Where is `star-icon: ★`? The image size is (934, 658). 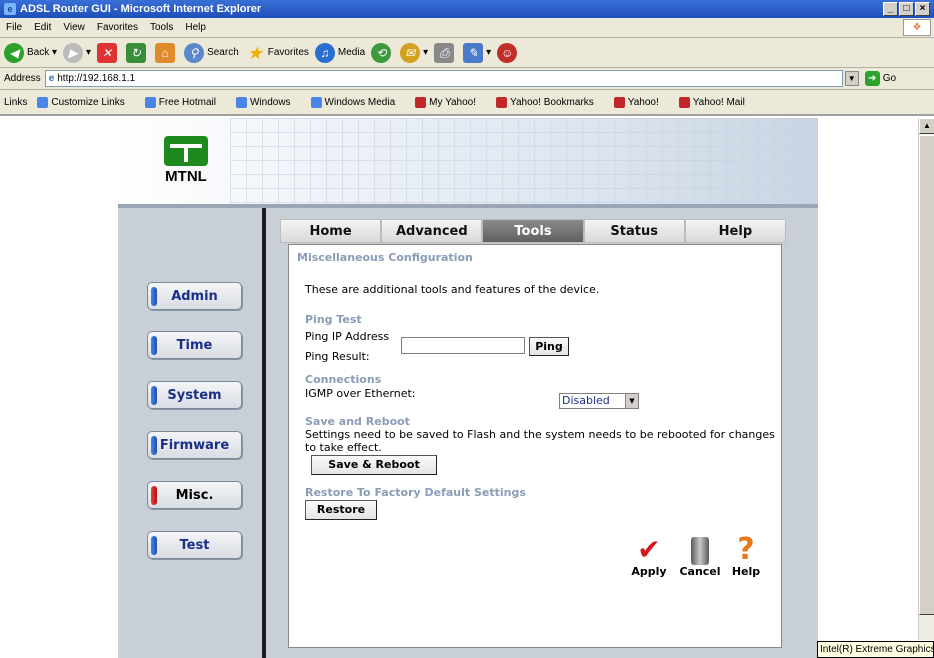
star-icon: ★ is located at coordinates (254, 52).